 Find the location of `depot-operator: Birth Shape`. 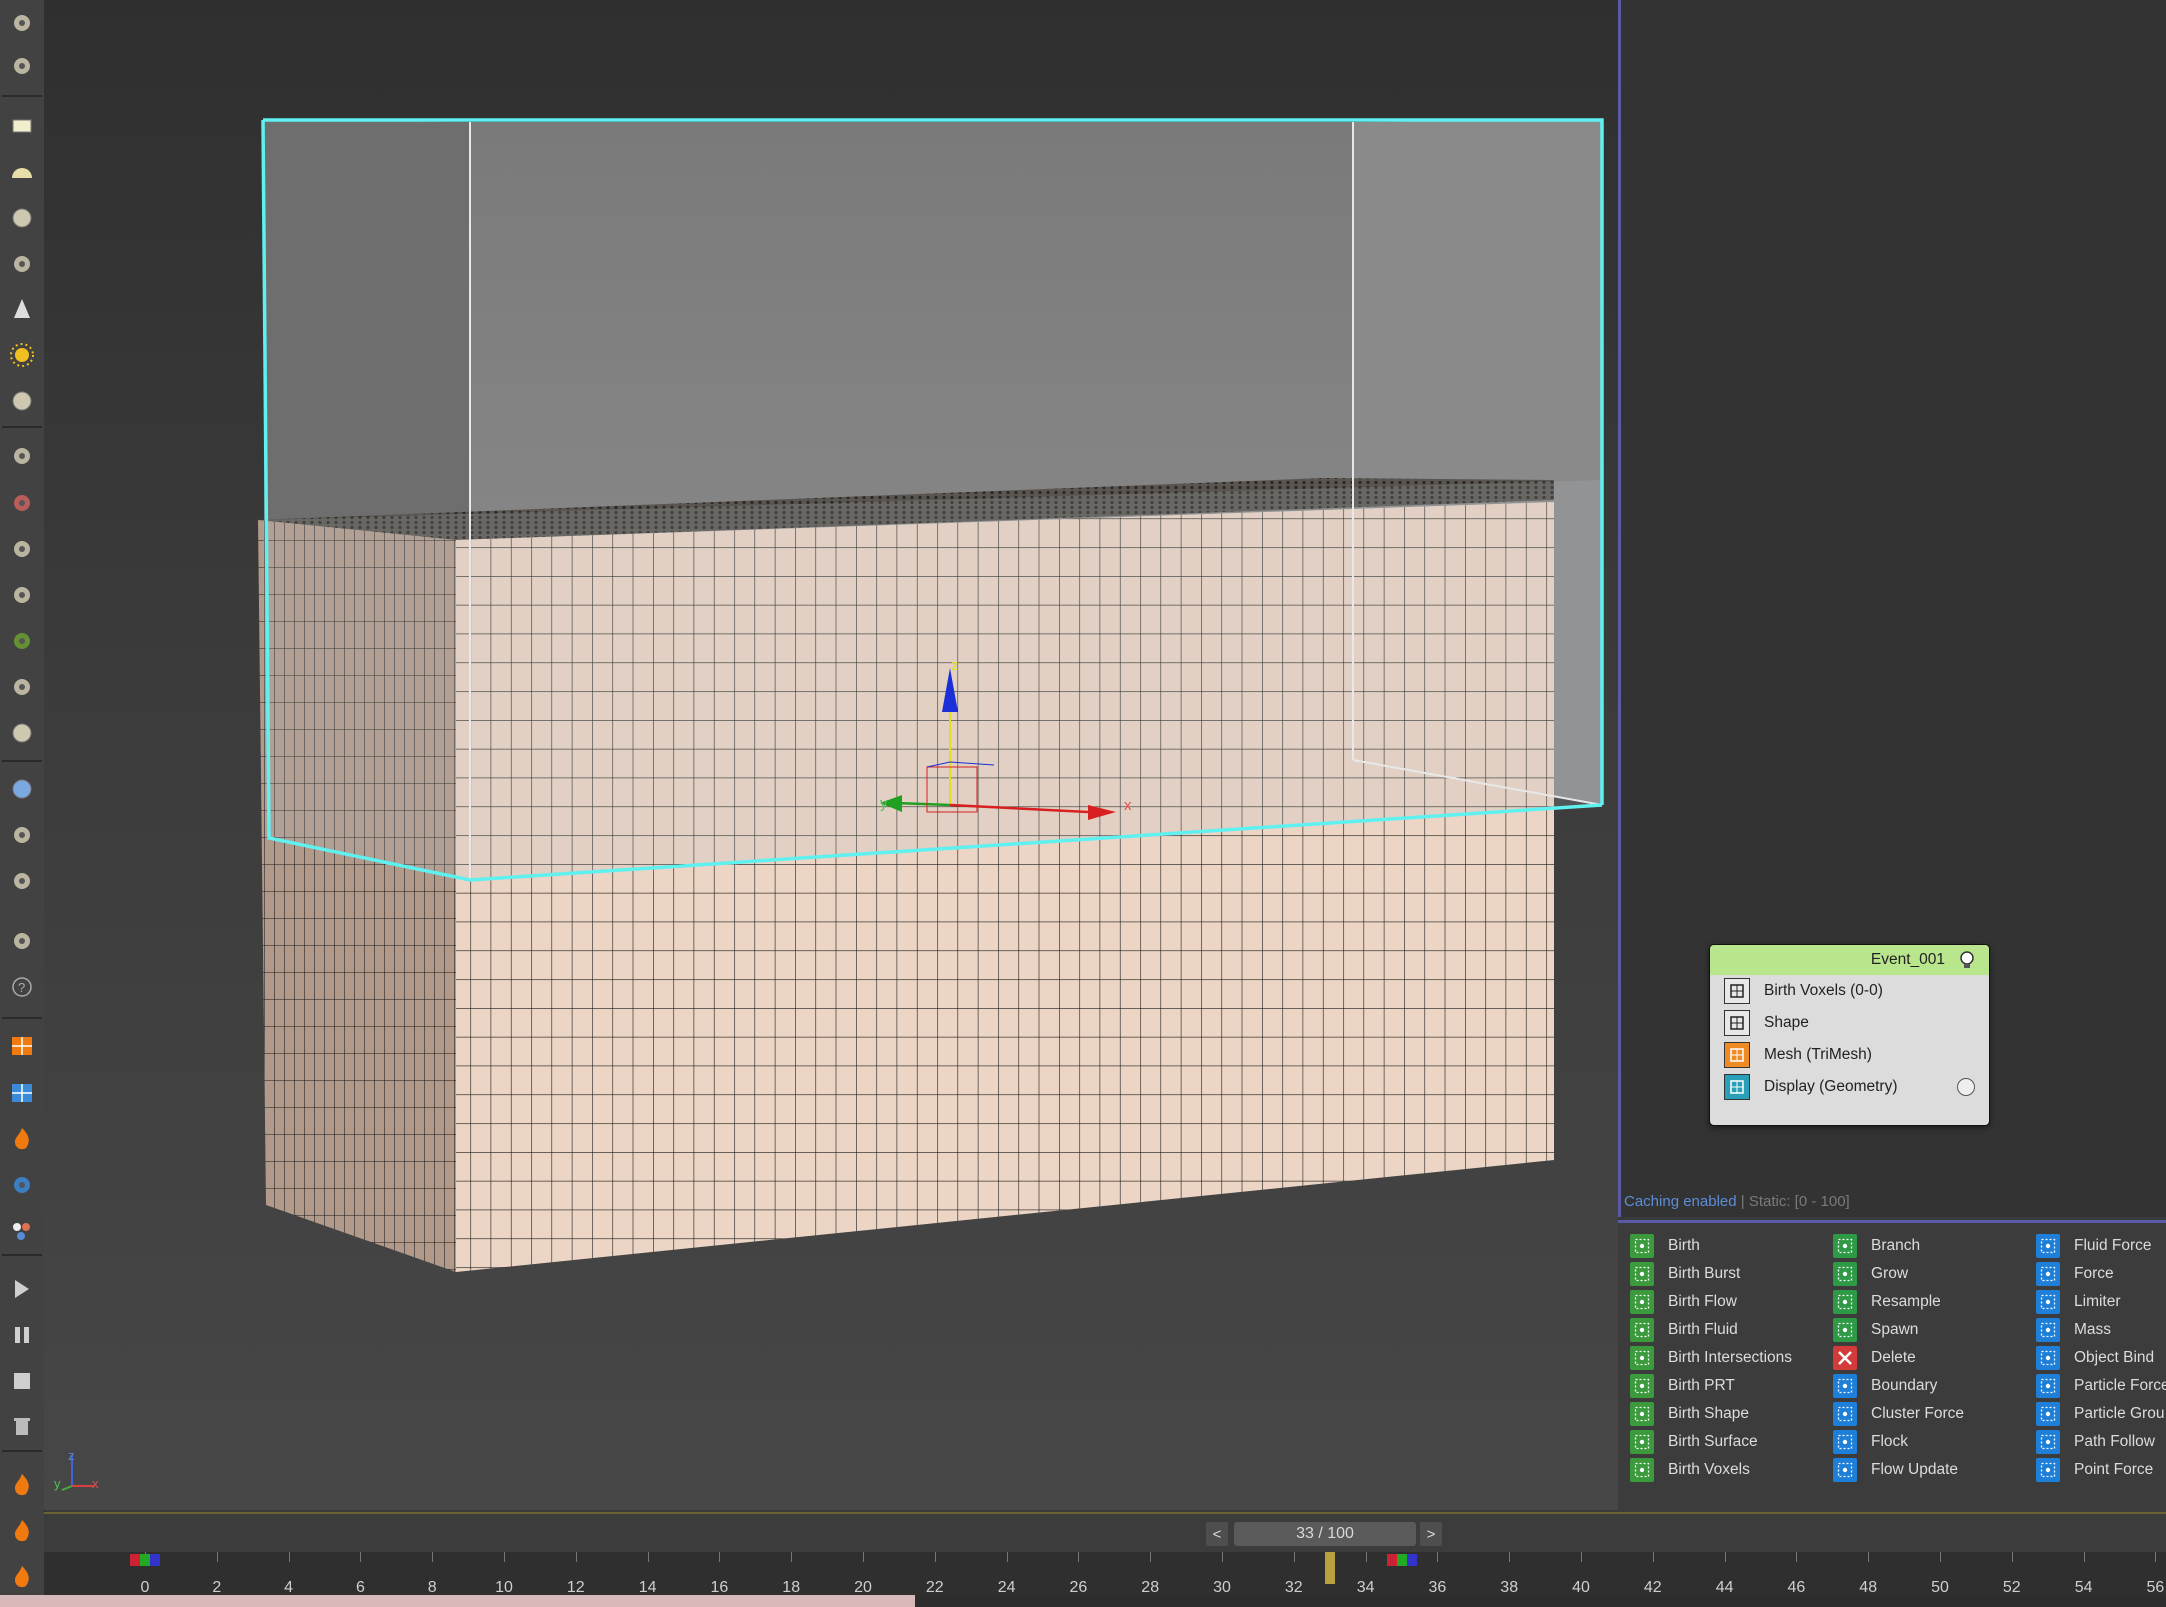

depot-operator: Birth Shape is located at coordinates (1689, 1414).